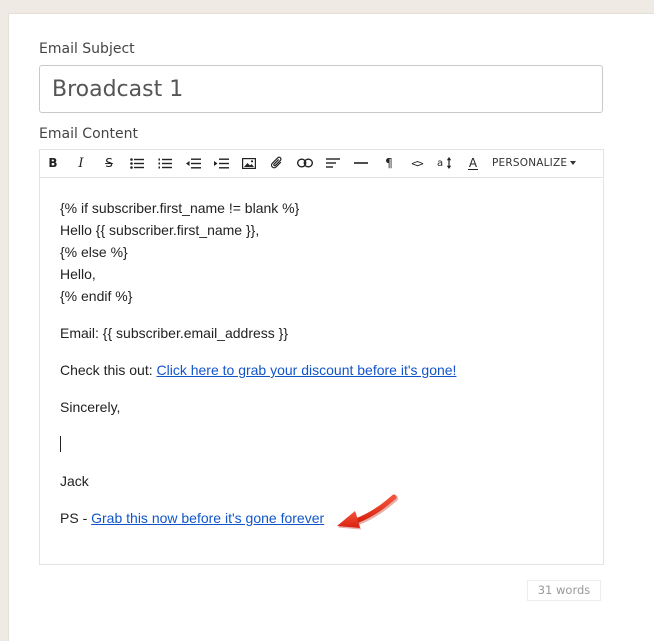  I want to click on text-color-button: A, so click(473, 163).